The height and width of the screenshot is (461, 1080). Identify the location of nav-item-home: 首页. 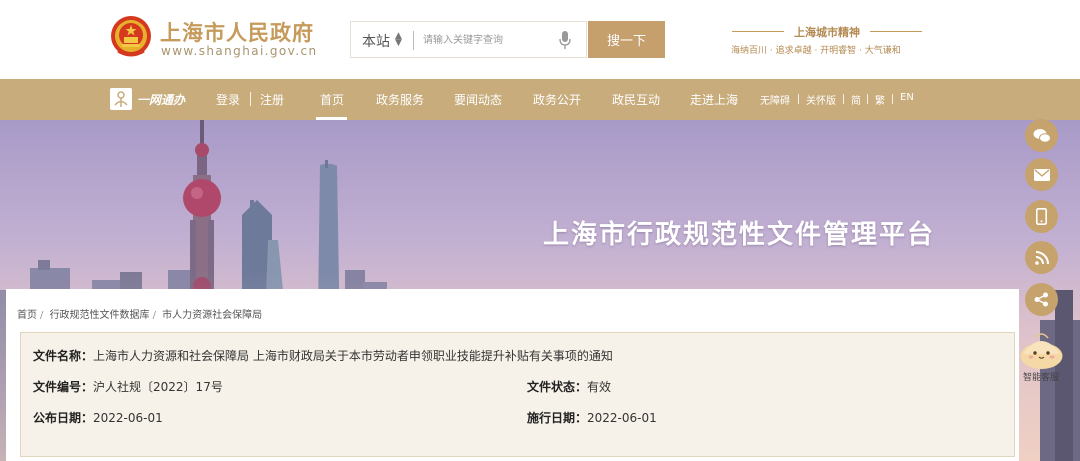
(332, 99).